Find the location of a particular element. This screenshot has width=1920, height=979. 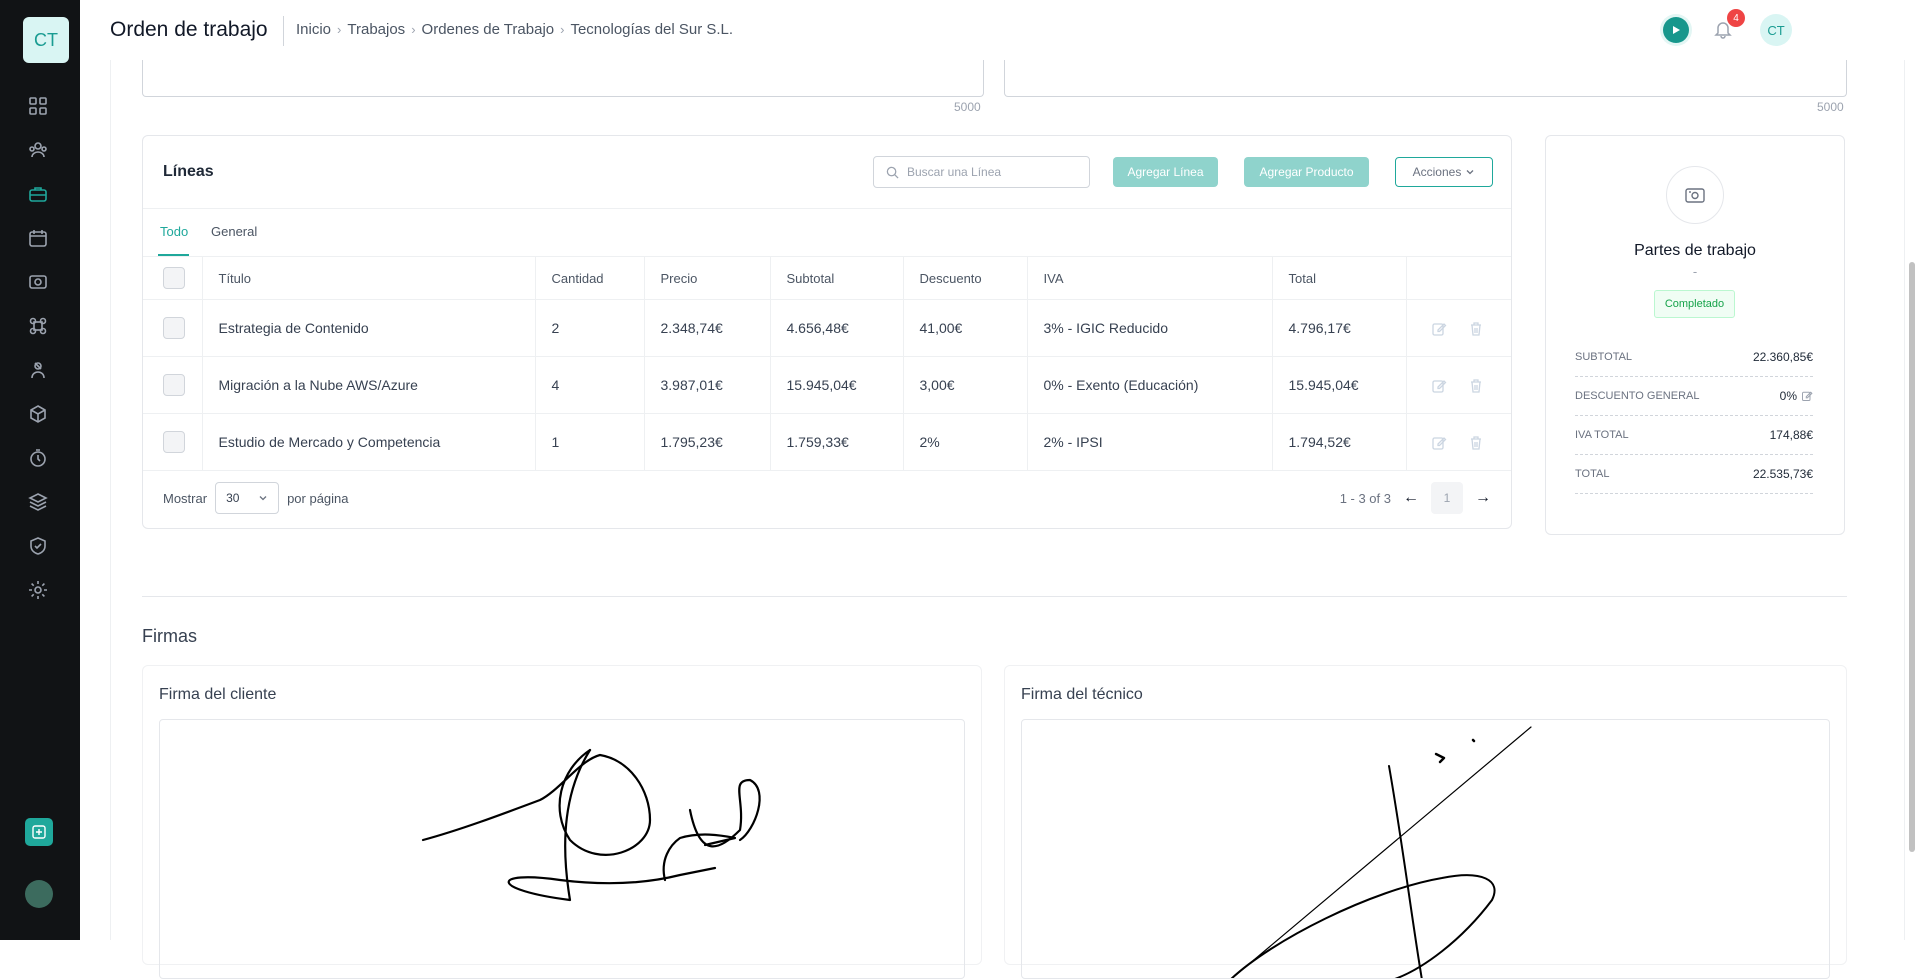

summary-iva: IVA TOTAL 174,88€ is located at coordinates (1694, 435).